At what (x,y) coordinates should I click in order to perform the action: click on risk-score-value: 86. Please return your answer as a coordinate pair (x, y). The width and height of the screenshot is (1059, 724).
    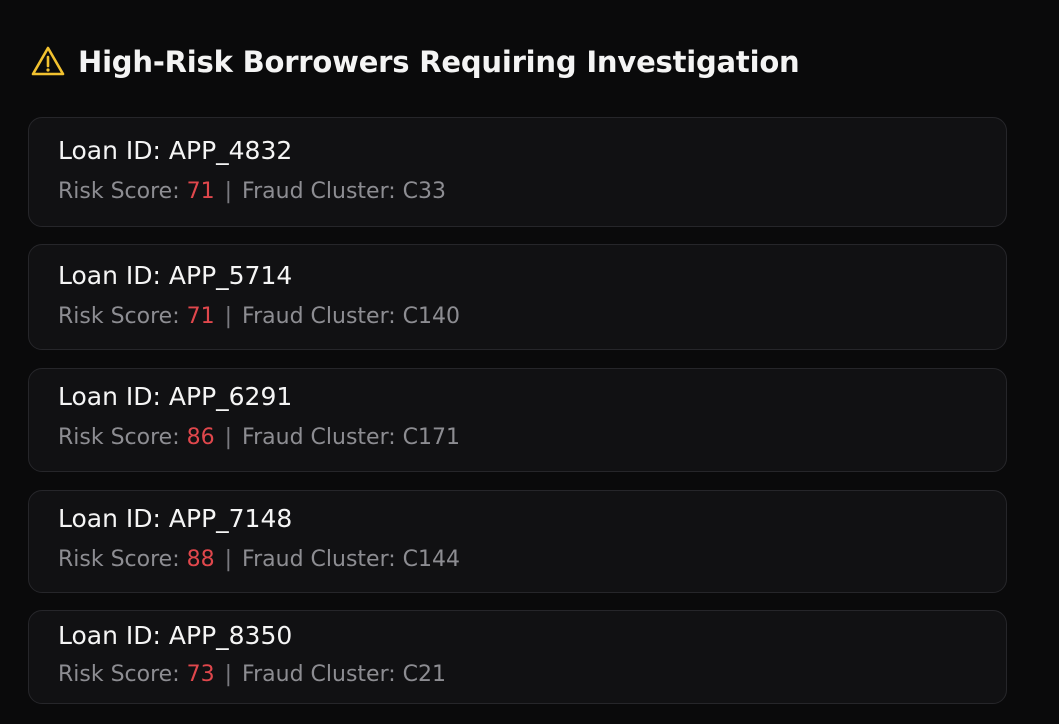
    Looking at the image, I should click on (200, 437).